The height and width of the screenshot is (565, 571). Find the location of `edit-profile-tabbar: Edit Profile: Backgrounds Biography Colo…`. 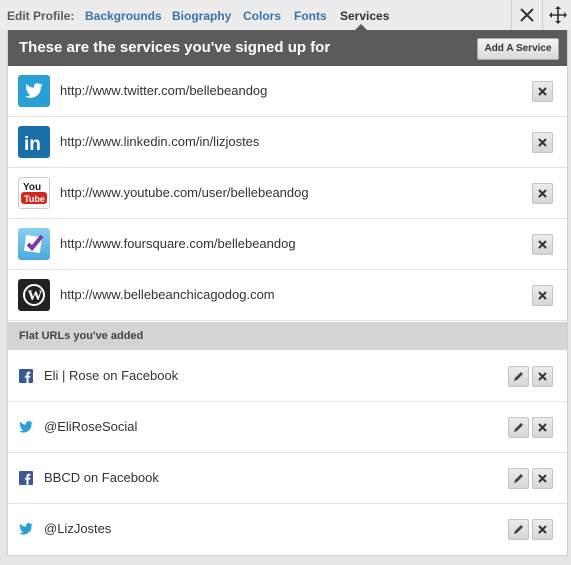

edit-profile-tabbar: Edit Profile: Backgrounds Biography Colo… is located at coordinates (285, 15).